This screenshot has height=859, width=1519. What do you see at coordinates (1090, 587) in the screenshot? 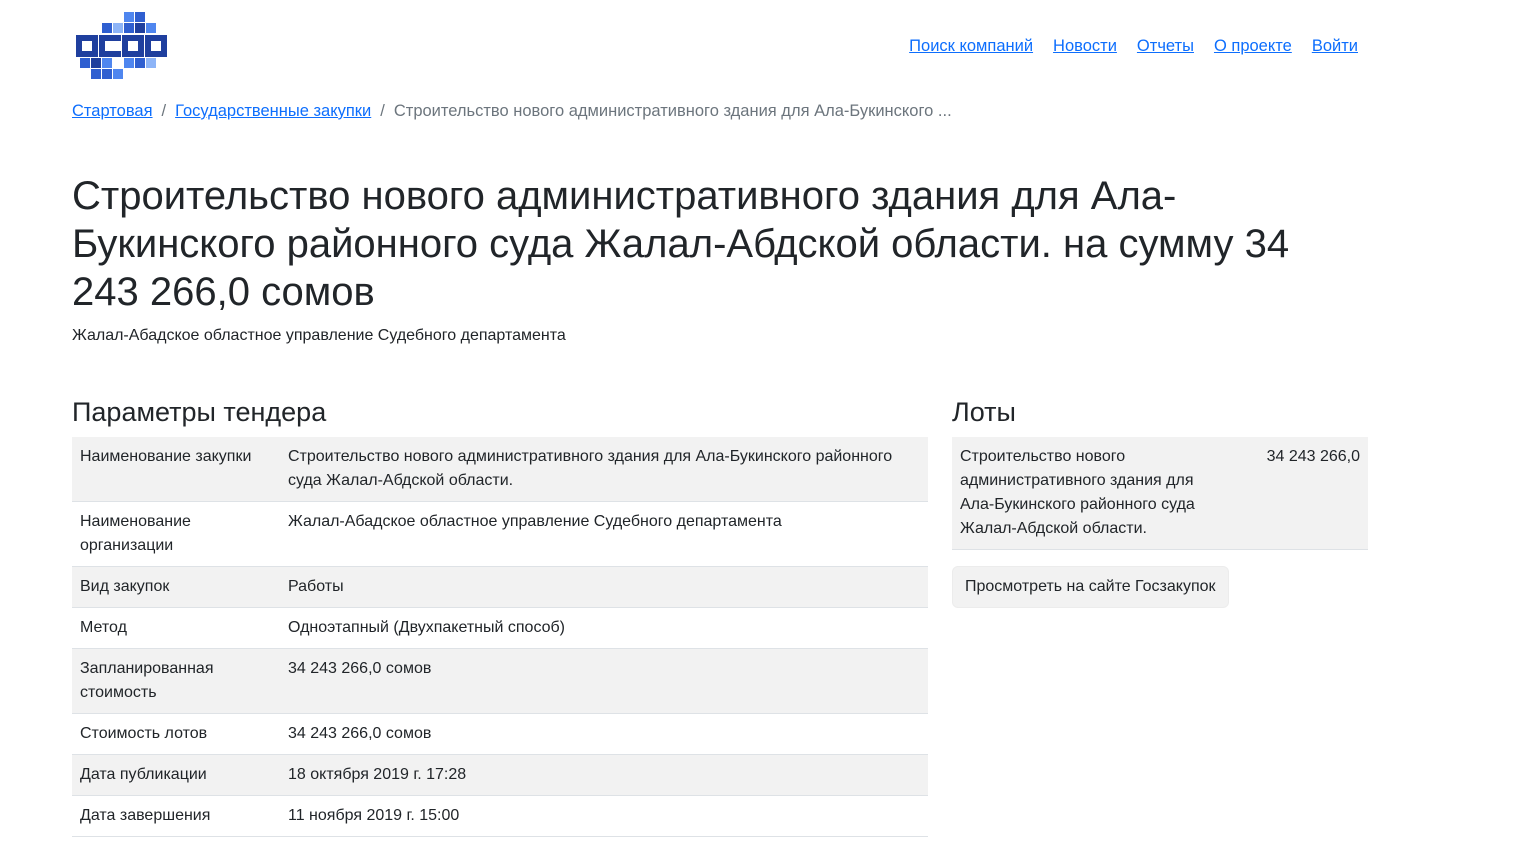
I see `view-on-procurement-site-button: Просмотреть на сайте Госзакупок` at bounding box center [1090, 587].